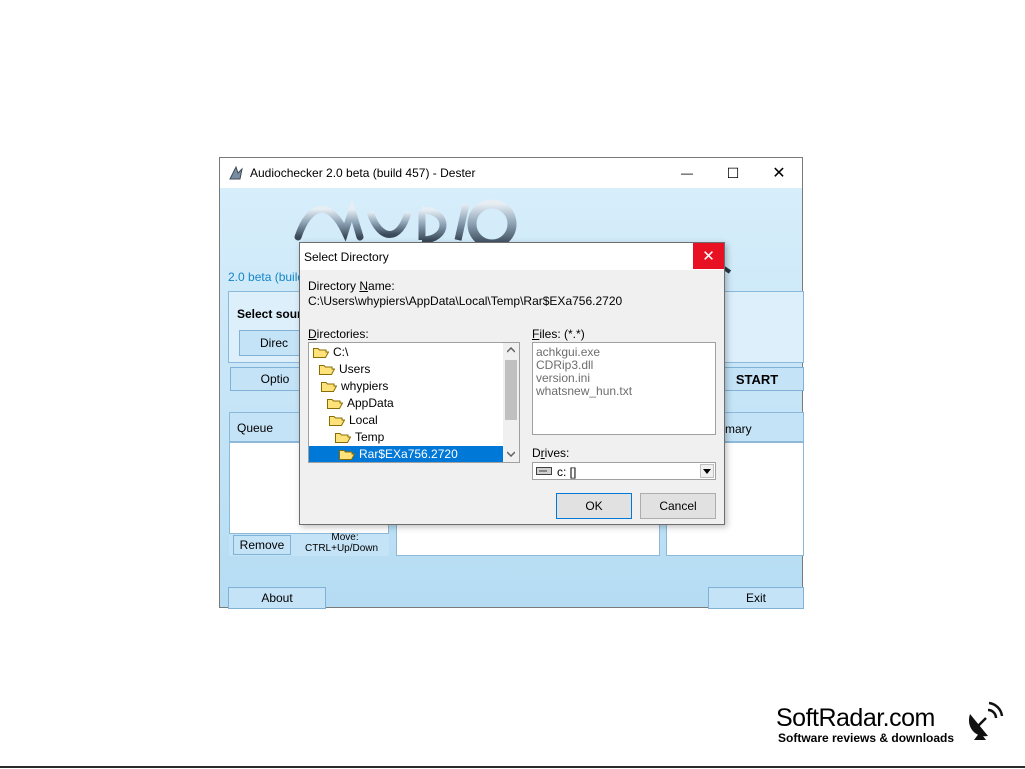 The width and height of the screenshot is (1025, 769). I want to click on directory-button-label: Direc, so click(273, 343).